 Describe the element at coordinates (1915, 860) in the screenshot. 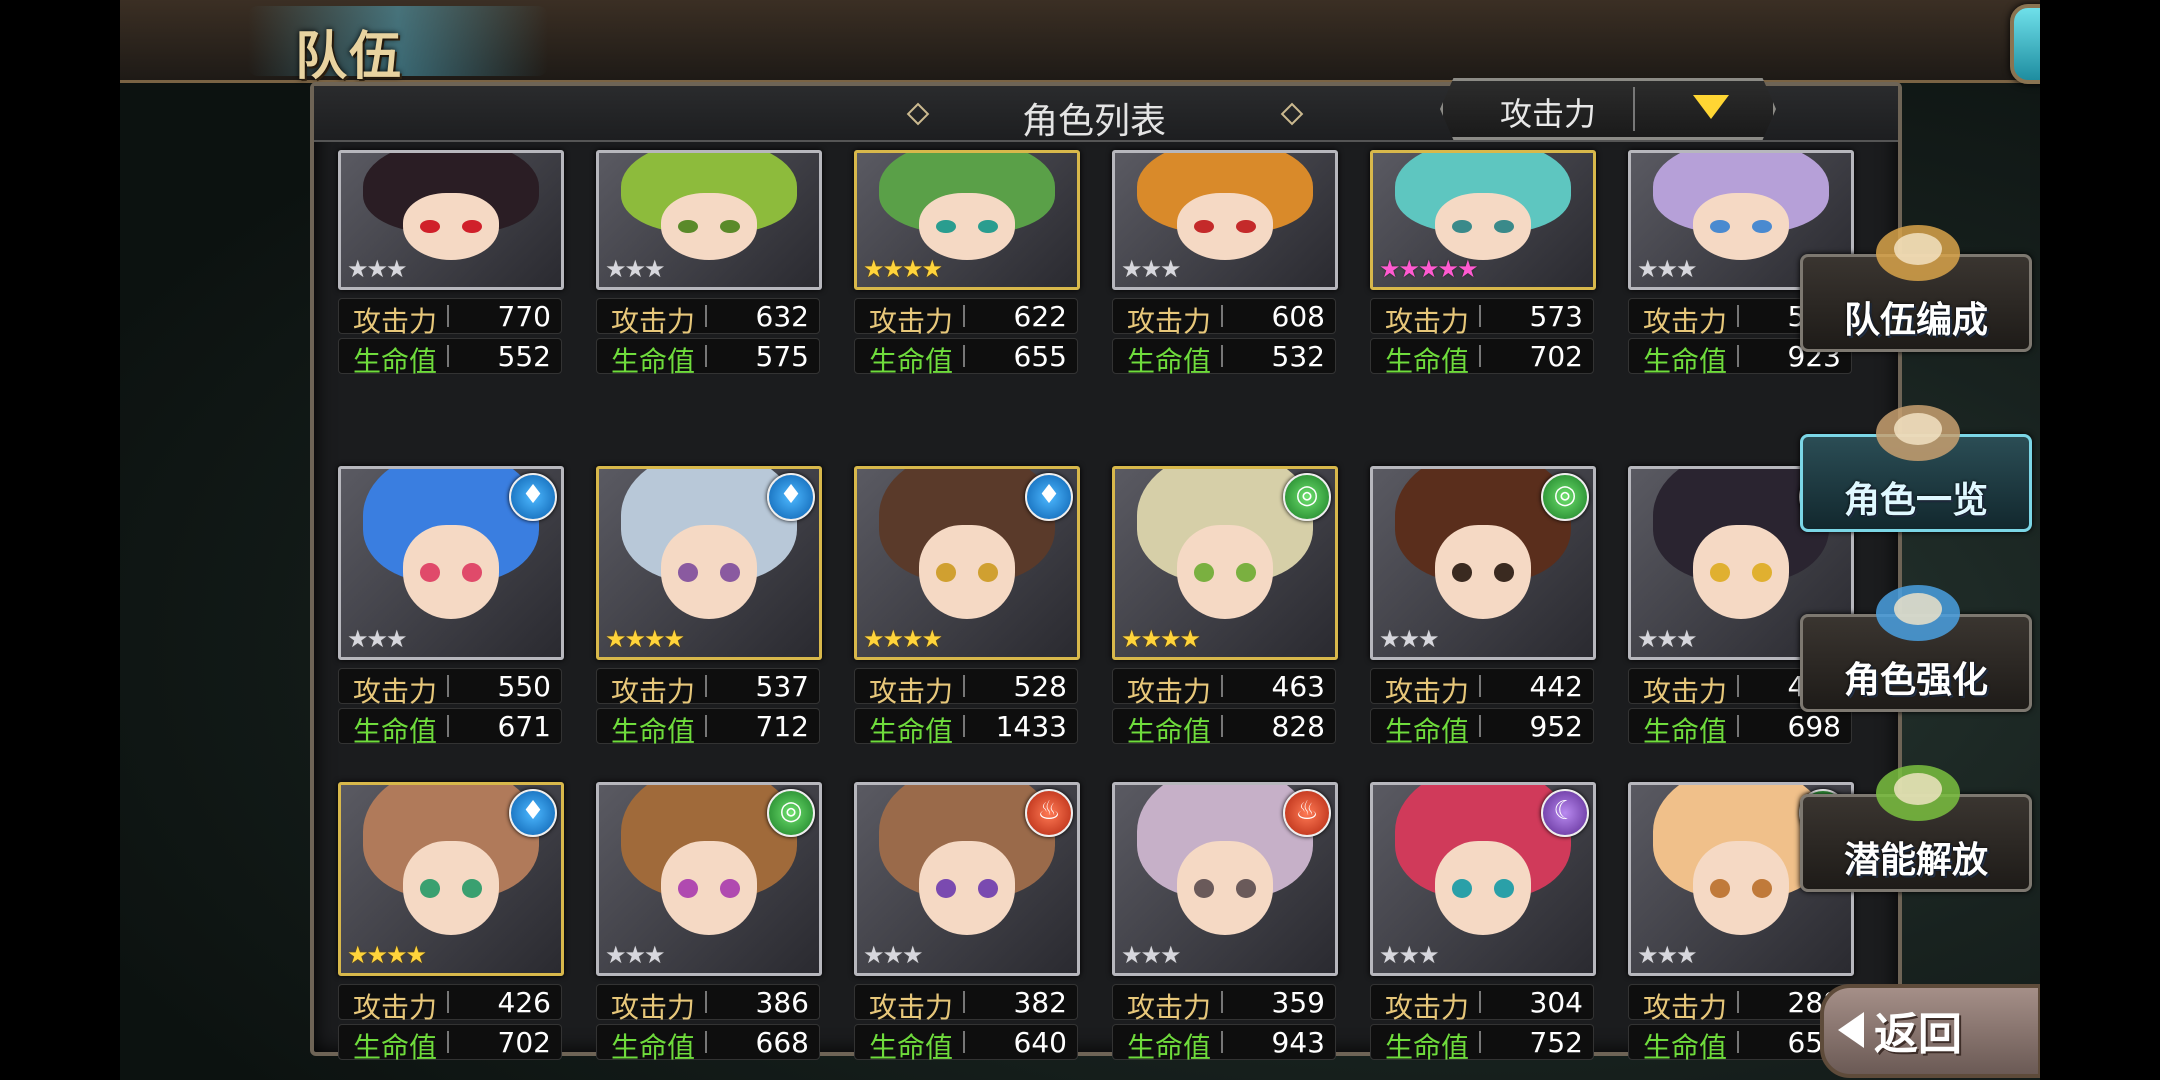

I see `side-menu-label: 潜能解放` at that location.